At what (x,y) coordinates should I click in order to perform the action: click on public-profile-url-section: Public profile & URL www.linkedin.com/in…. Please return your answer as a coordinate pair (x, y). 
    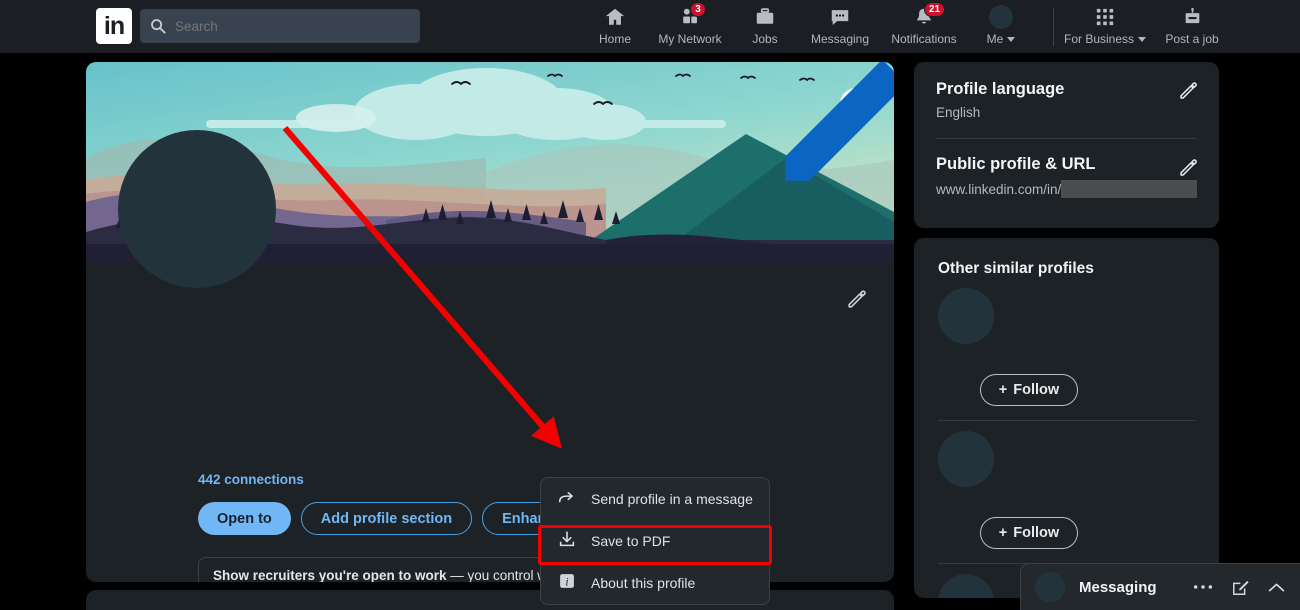
    Looking at the image, I should click on (1066, 168).